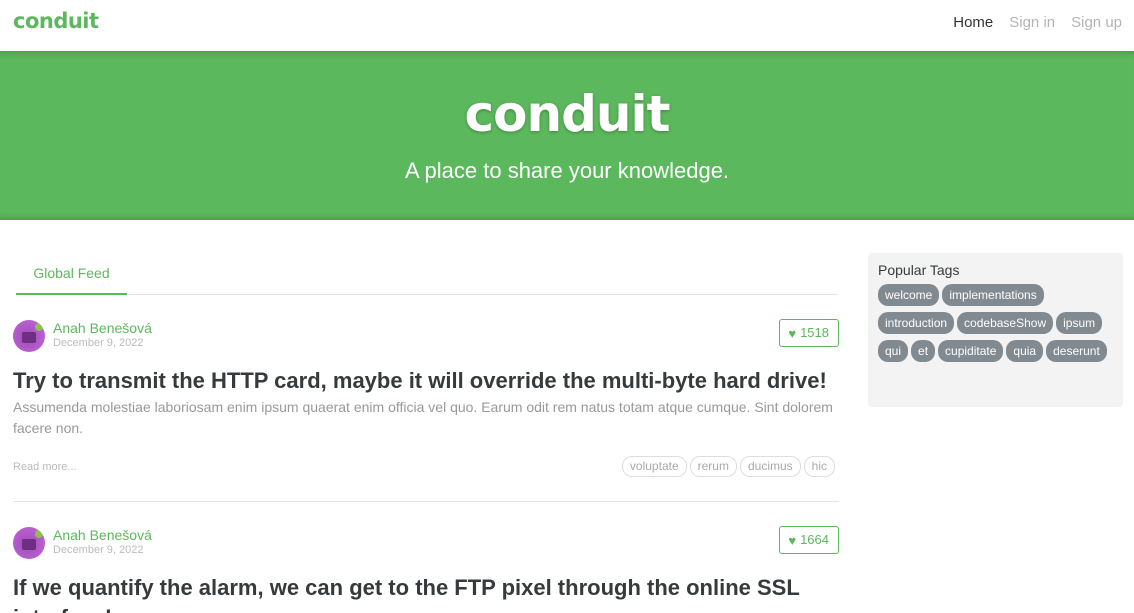  What do you see at coordinates (1079, 323) in the screenshot?
I see `tag-pill: ipsum` at bounding box center [1079, 323].